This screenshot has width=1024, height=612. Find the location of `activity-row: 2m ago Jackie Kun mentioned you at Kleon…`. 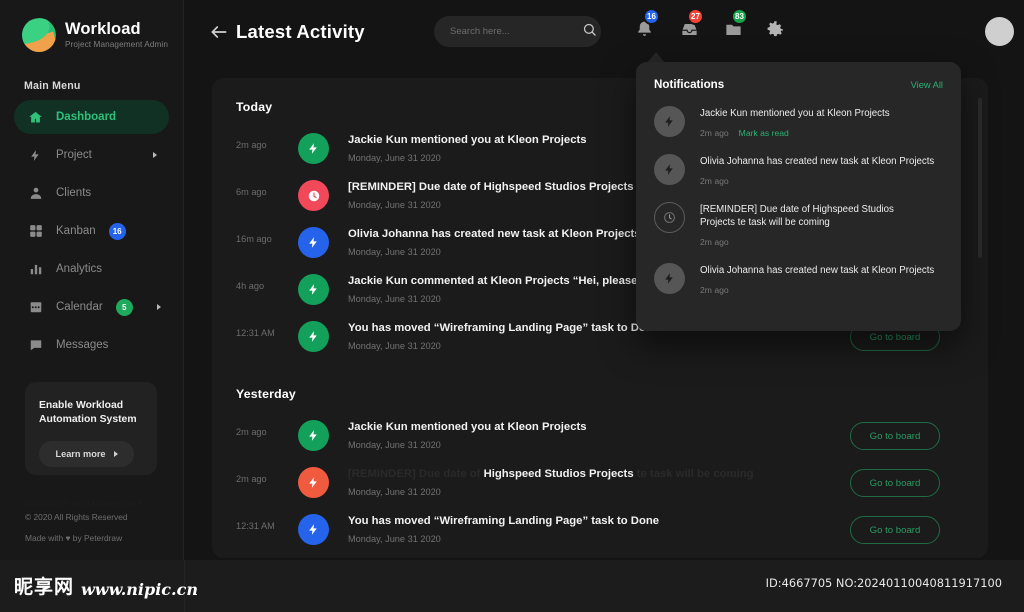

activity-row: 2m ago Jackie Kun mentioned you at Kleon… is located at coordinates (600, 436).